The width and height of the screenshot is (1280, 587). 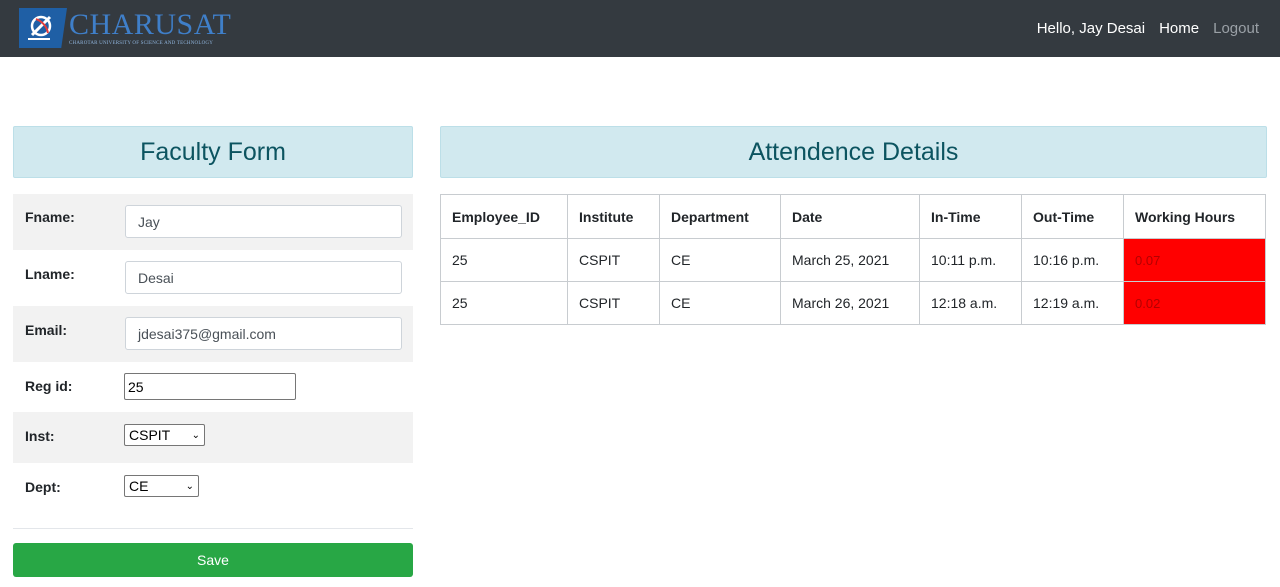 I want to click on lname-label: Lname:, so click(x=50, y=274).